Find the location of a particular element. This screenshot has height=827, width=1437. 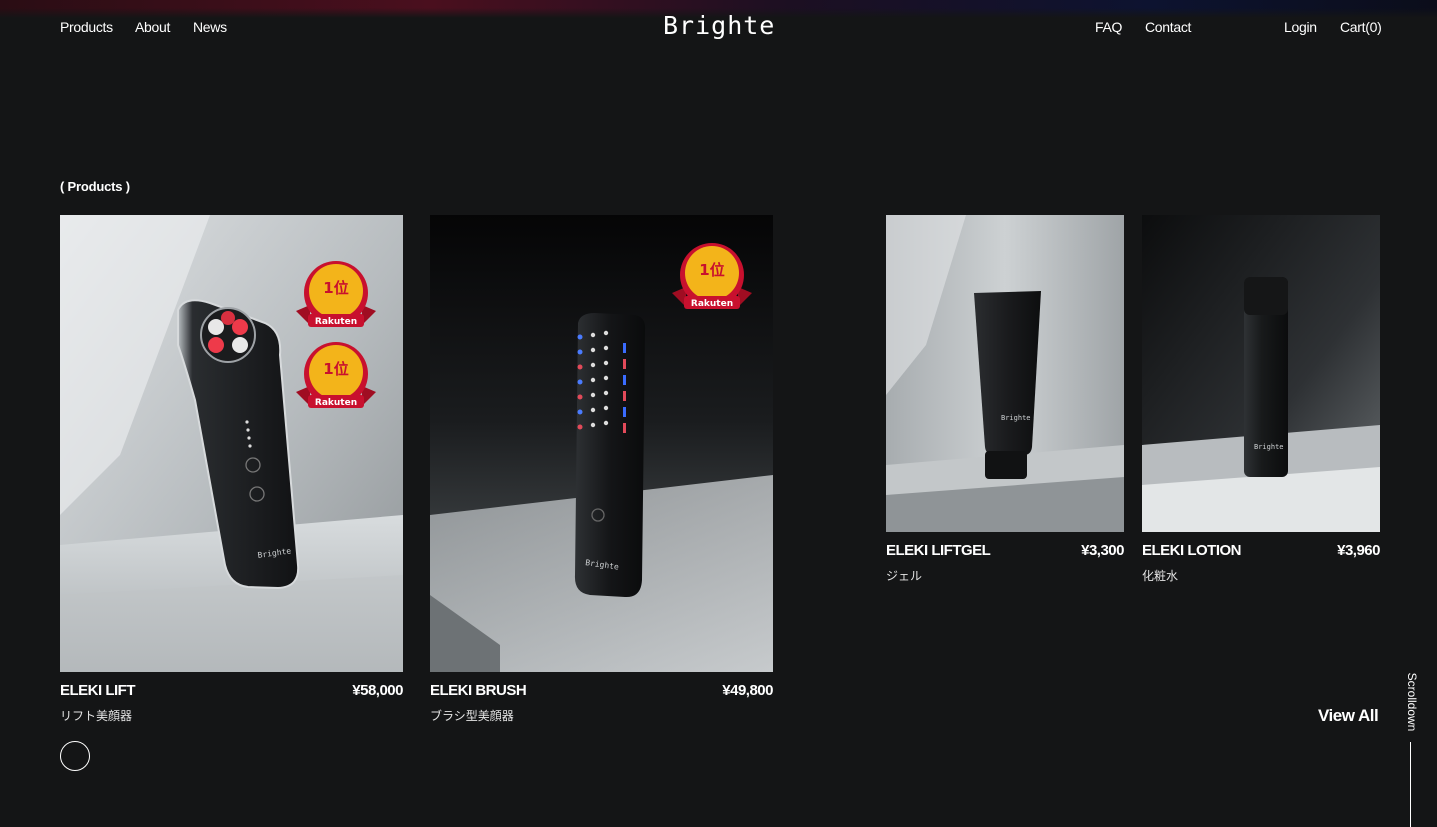

product-name-eleki-brush: ELEKI BRUSH is located at coordinates (478, 690).